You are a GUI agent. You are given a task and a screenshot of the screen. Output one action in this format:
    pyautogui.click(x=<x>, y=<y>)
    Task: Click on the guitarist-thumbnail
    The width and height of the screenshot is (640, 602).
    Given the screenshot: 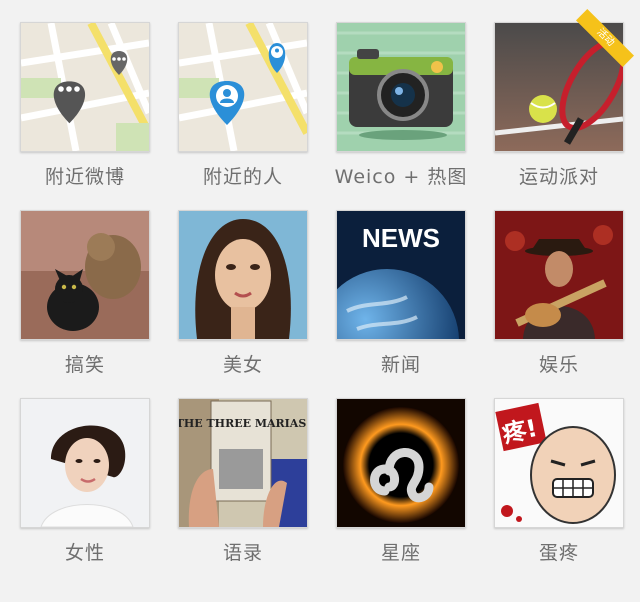 What is the action you would take?
    pyautogui.click(x=559, y=275)
    